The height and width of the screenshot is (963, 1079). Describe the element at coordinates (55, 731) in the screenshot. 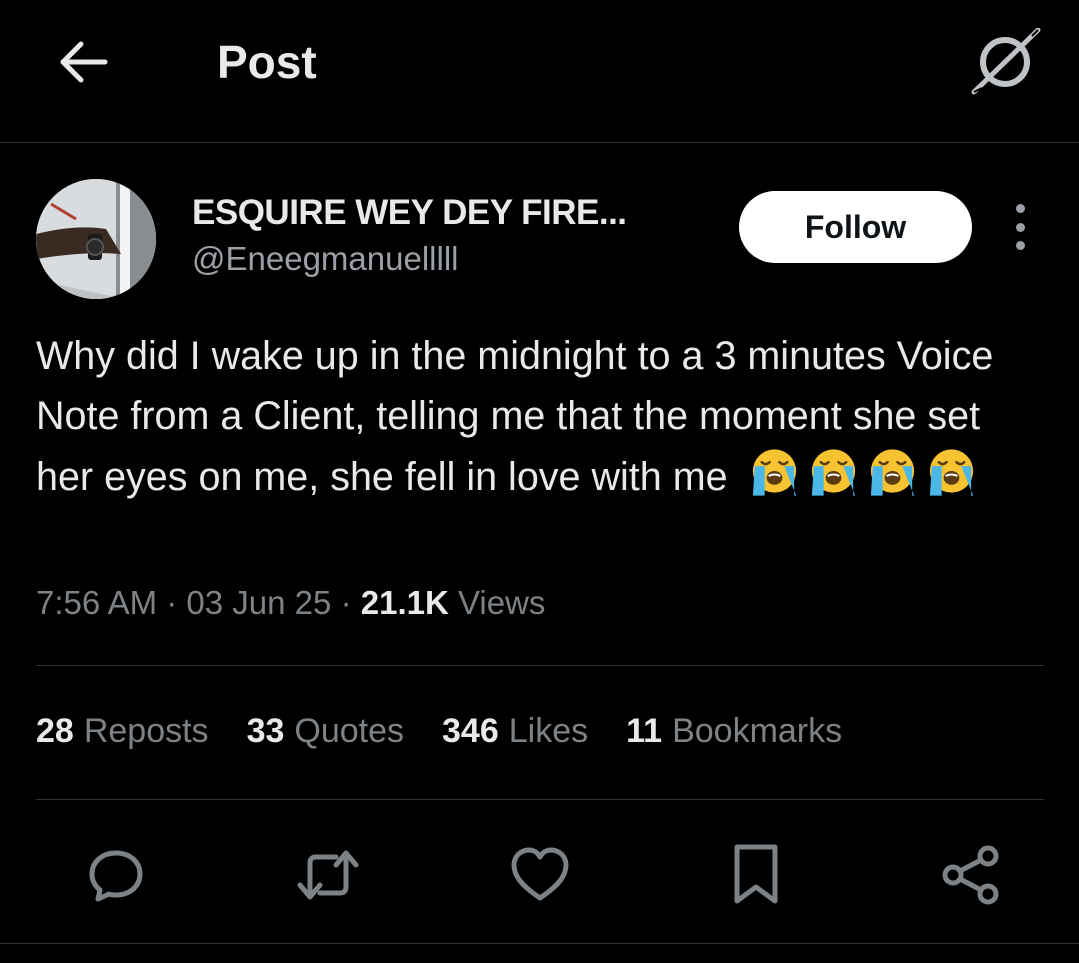

I see `stat-count: 28` at that location.